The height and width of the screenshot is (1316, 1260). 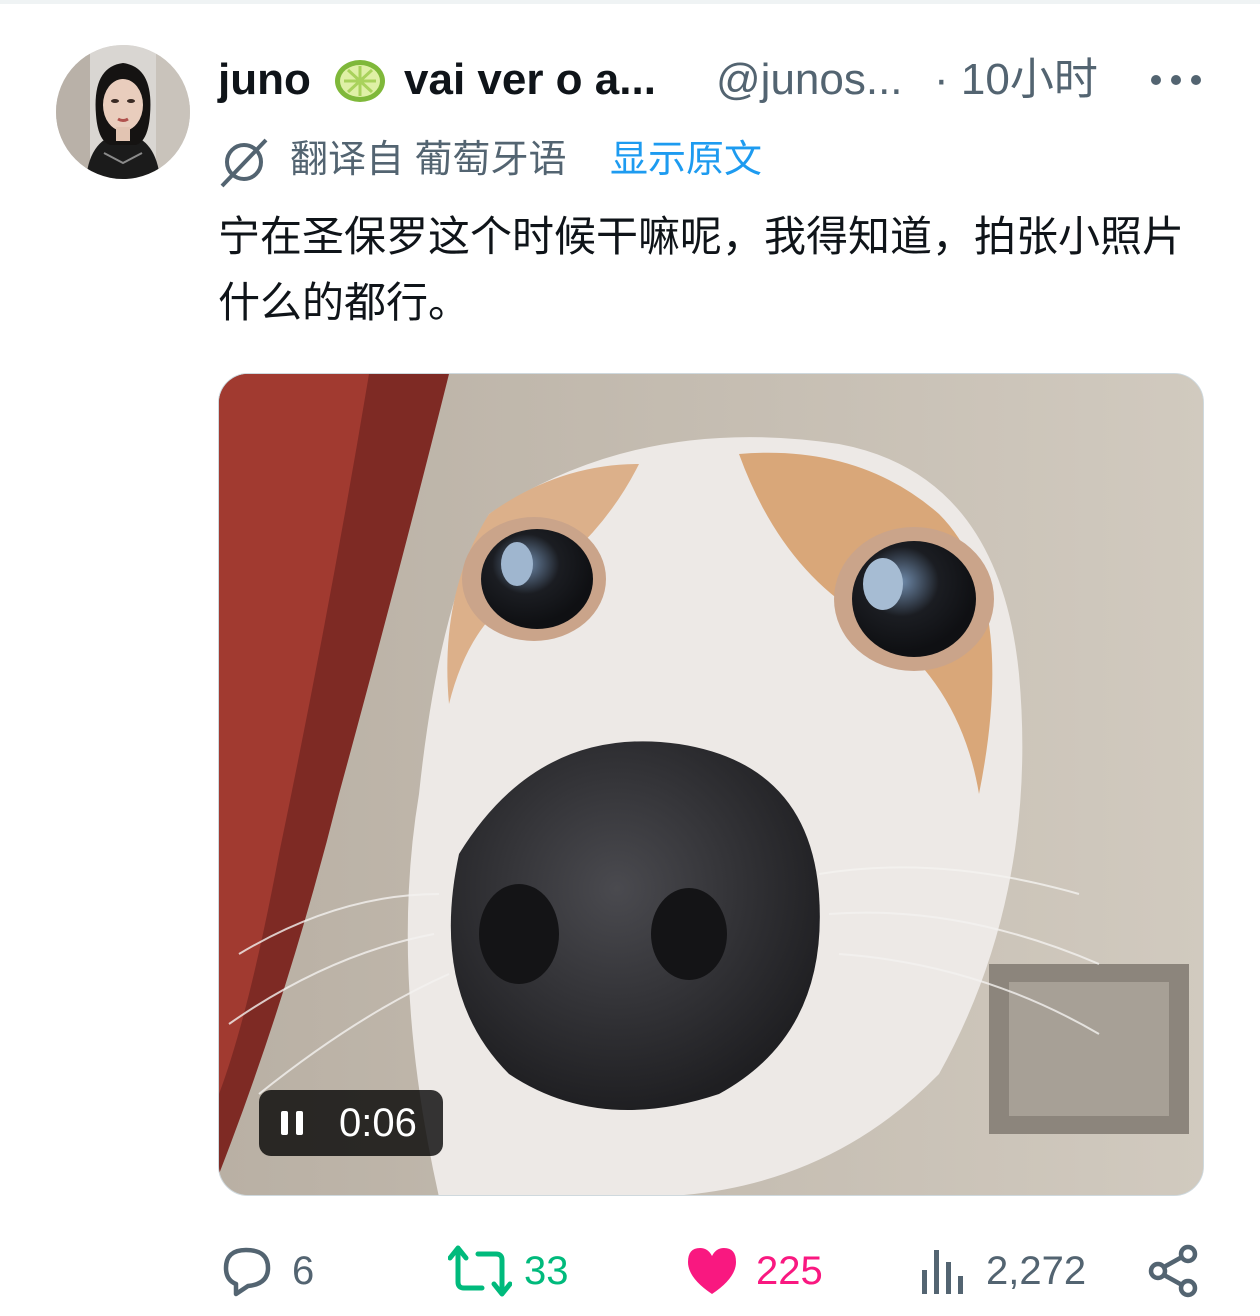 What do you see at coordinates (480, 1271) in the screenshot?
I see `retweet-icon` at bounding box center [480, 1271].